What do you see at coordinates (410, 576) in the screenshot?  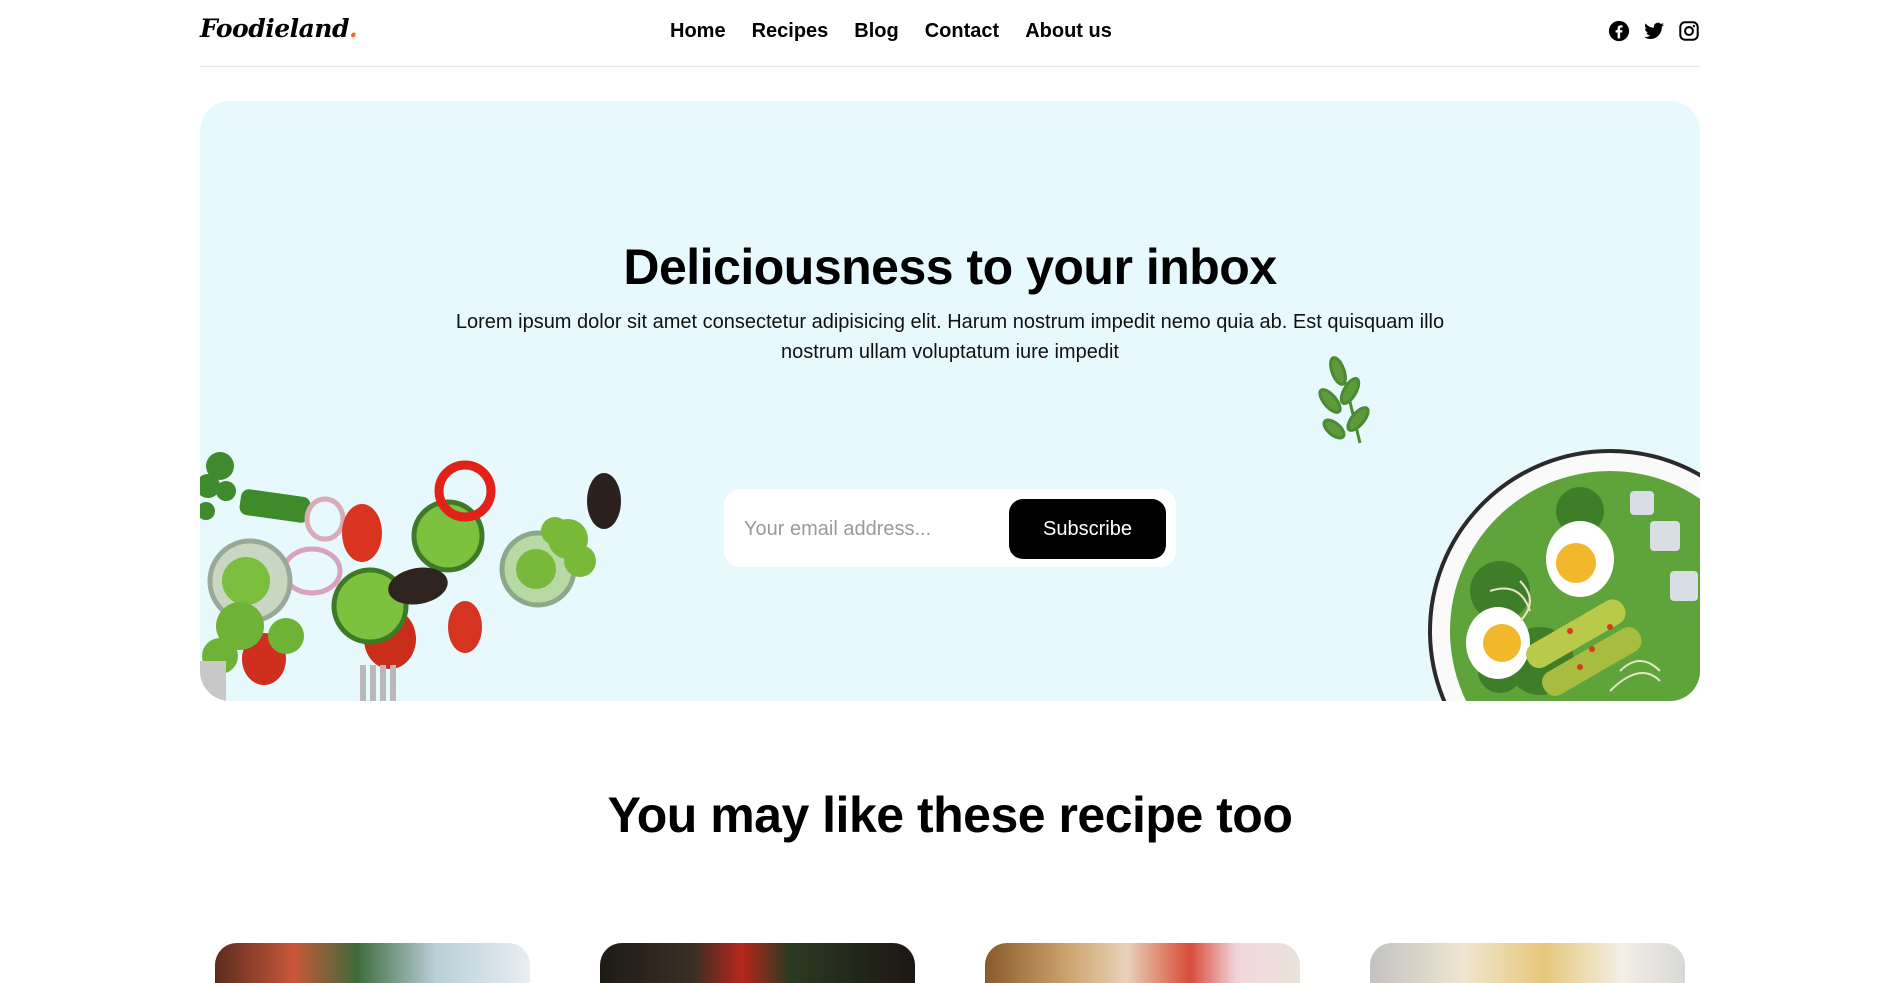 I see `vegetables-illustration` at bounding box center [410, 576].